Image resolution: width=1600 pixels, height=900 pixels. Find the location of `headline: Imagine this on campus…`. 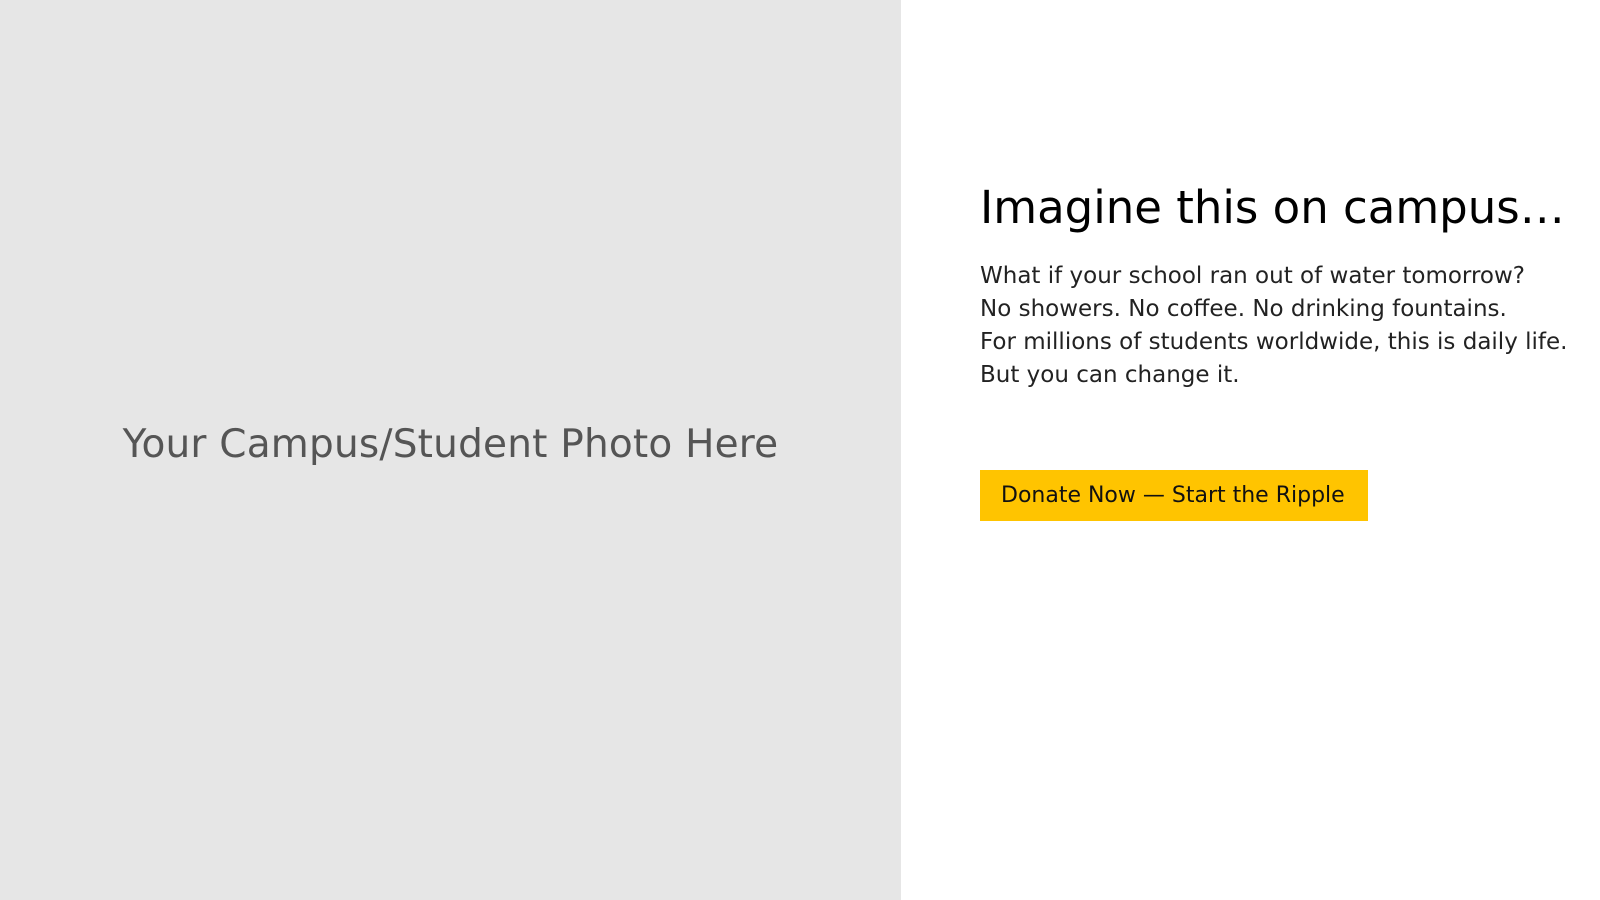

headline: Imagine this on campus… is located at coordinates (1272, 207).